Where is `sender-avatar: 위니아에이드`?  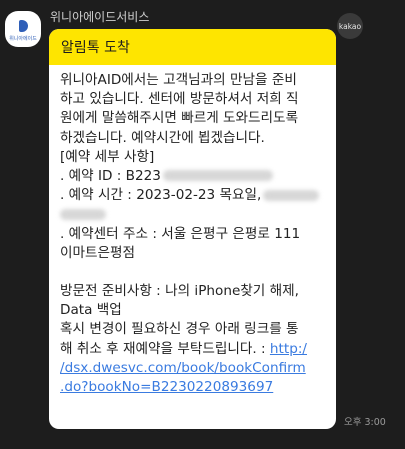
sender-avatar: 위니아에이드 is located at coordinates (23, 29).